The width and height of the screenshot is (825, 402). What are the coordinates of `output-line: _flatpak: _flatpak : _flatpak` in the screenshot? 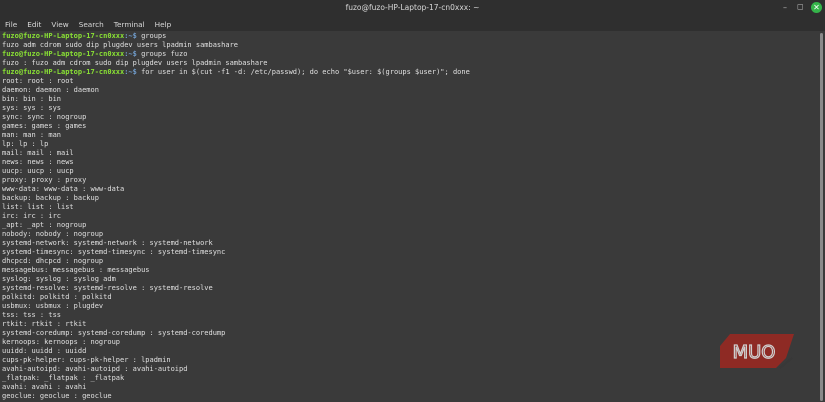 It's located at (410, 378).